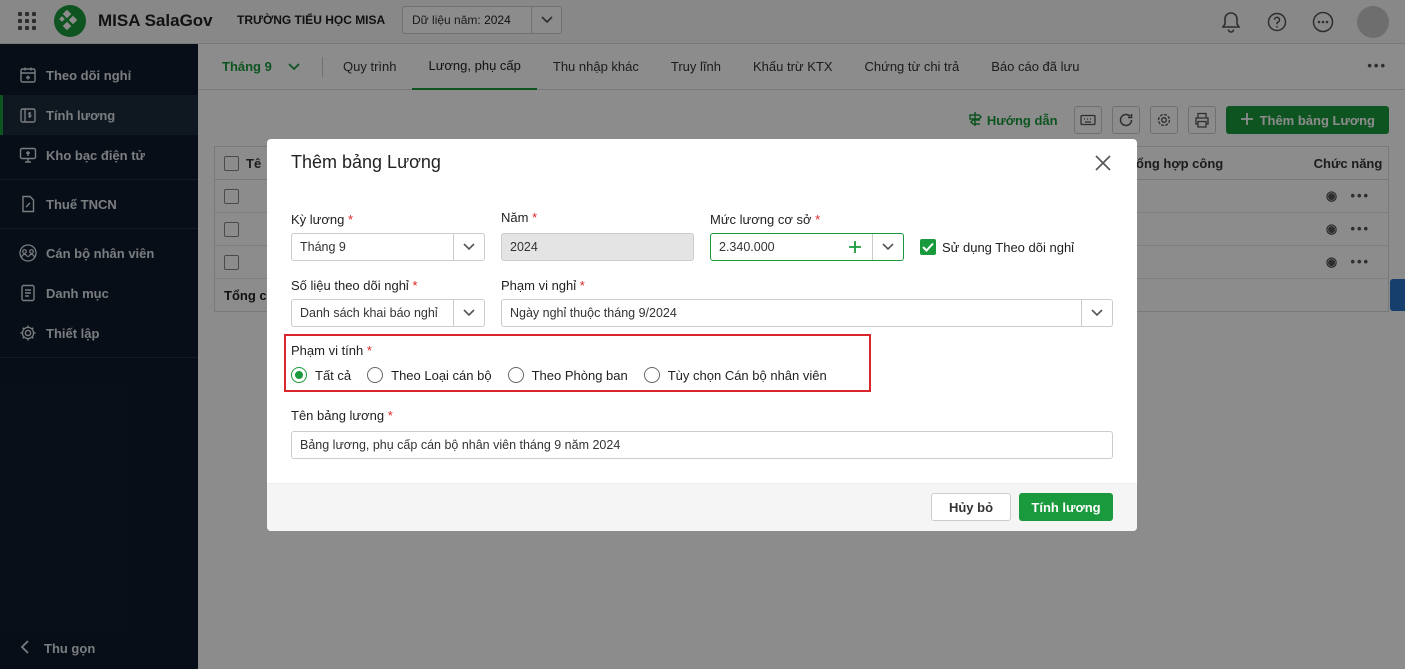 The image size is (1405, 669). What do you see at coordinates (1103, 163) in the screenshot?
I see `close-icon` at bounding box center [1103, 163].